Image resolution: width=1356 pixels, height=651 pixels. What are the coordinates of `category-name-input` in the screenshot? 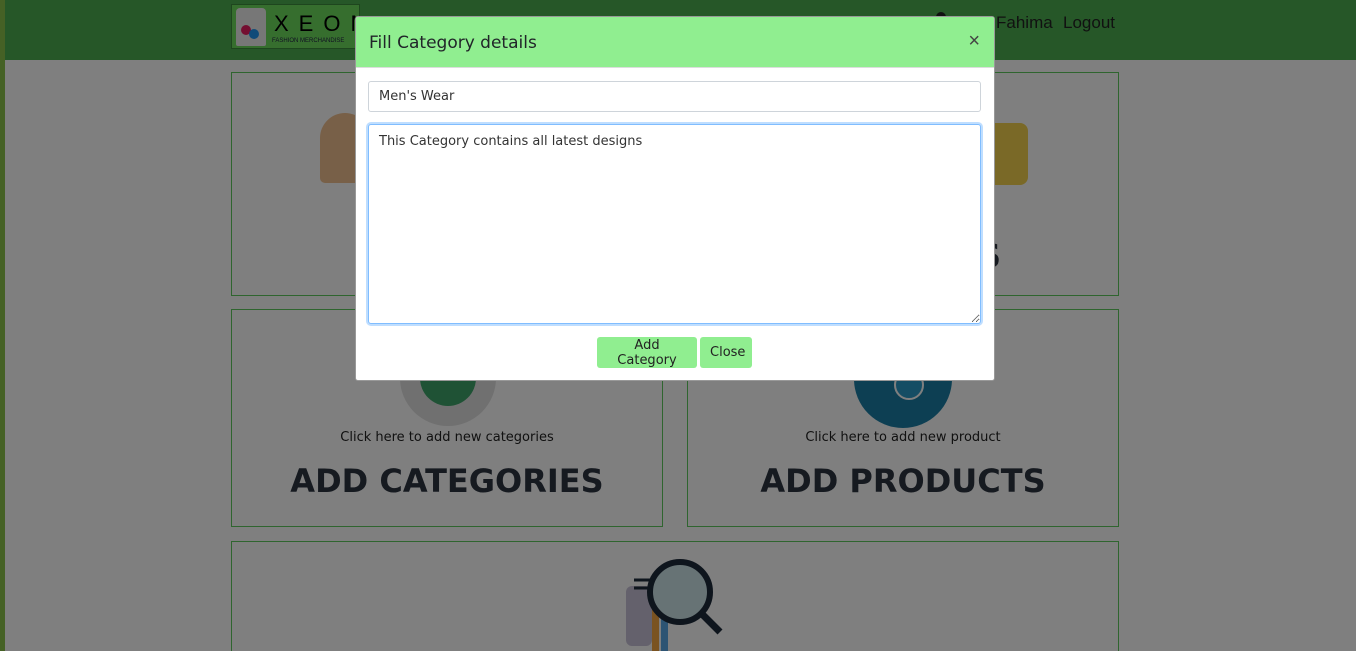 It's located at (674, 96).